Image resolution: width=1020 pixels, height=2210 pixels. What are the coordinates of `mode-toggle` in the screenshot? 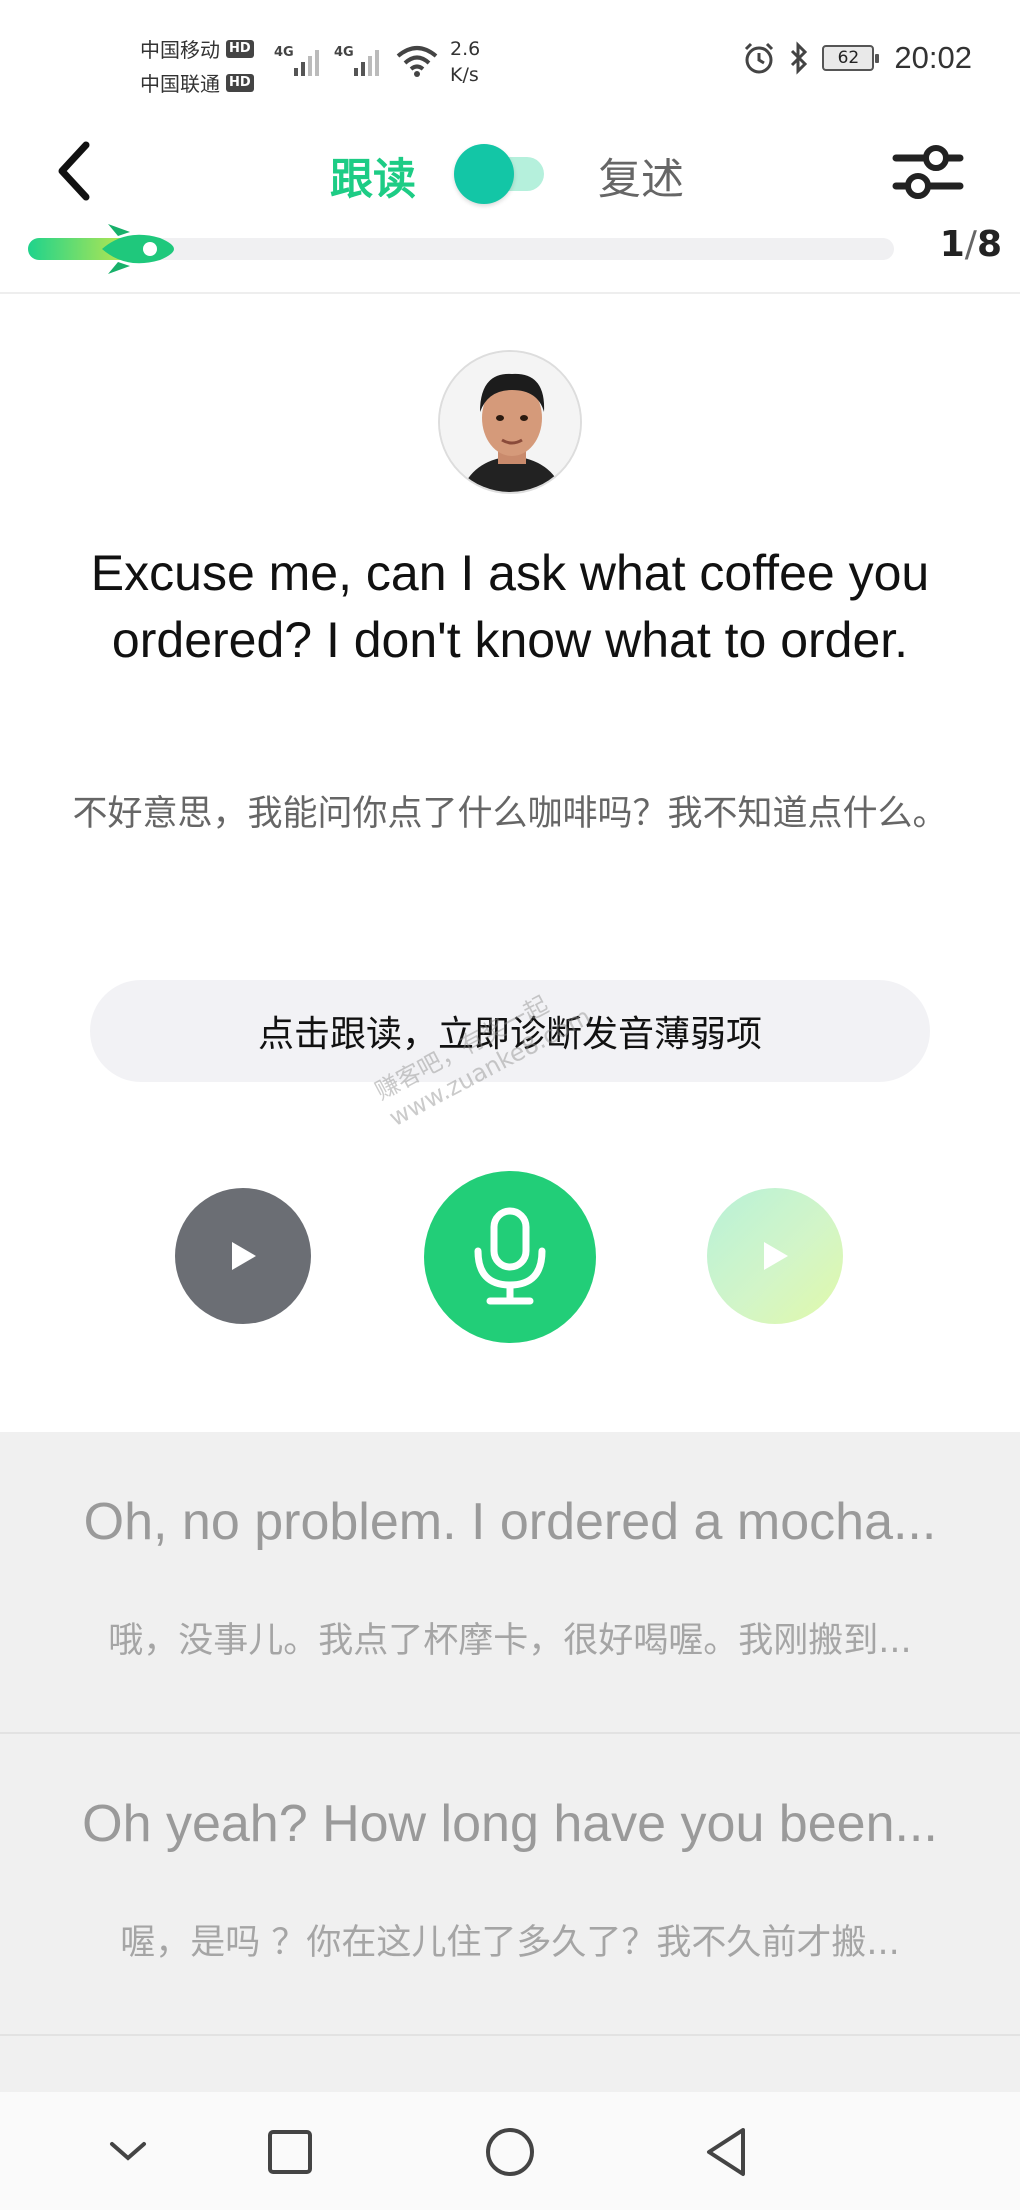 It's located at (498, 173).